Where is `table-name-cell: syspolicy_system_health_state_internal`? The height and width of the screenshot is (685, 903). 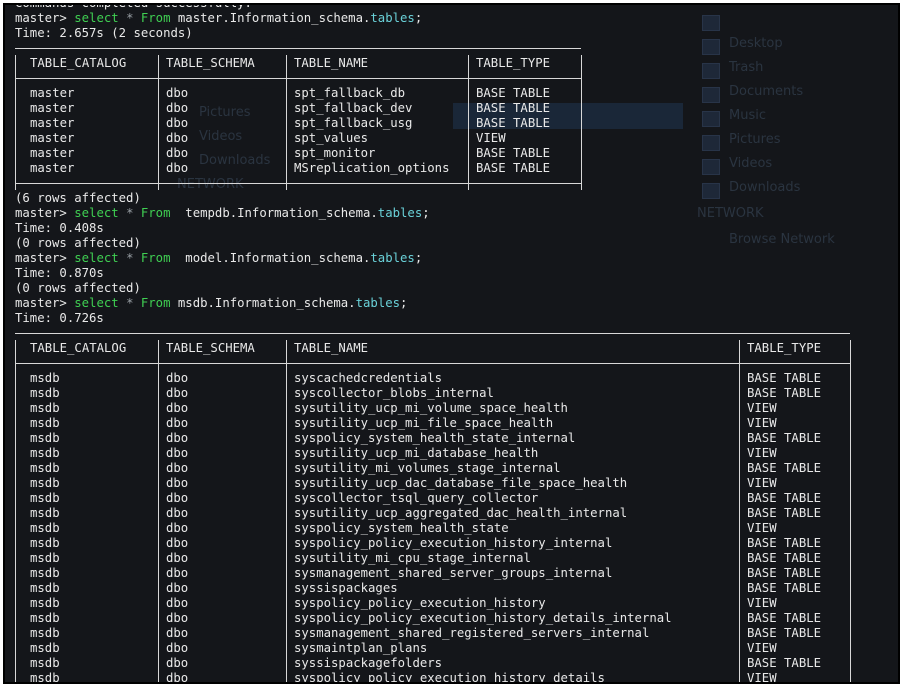 table-name-cell: syspolicy_system_health_state_internal is located at coordinates (435, 438).